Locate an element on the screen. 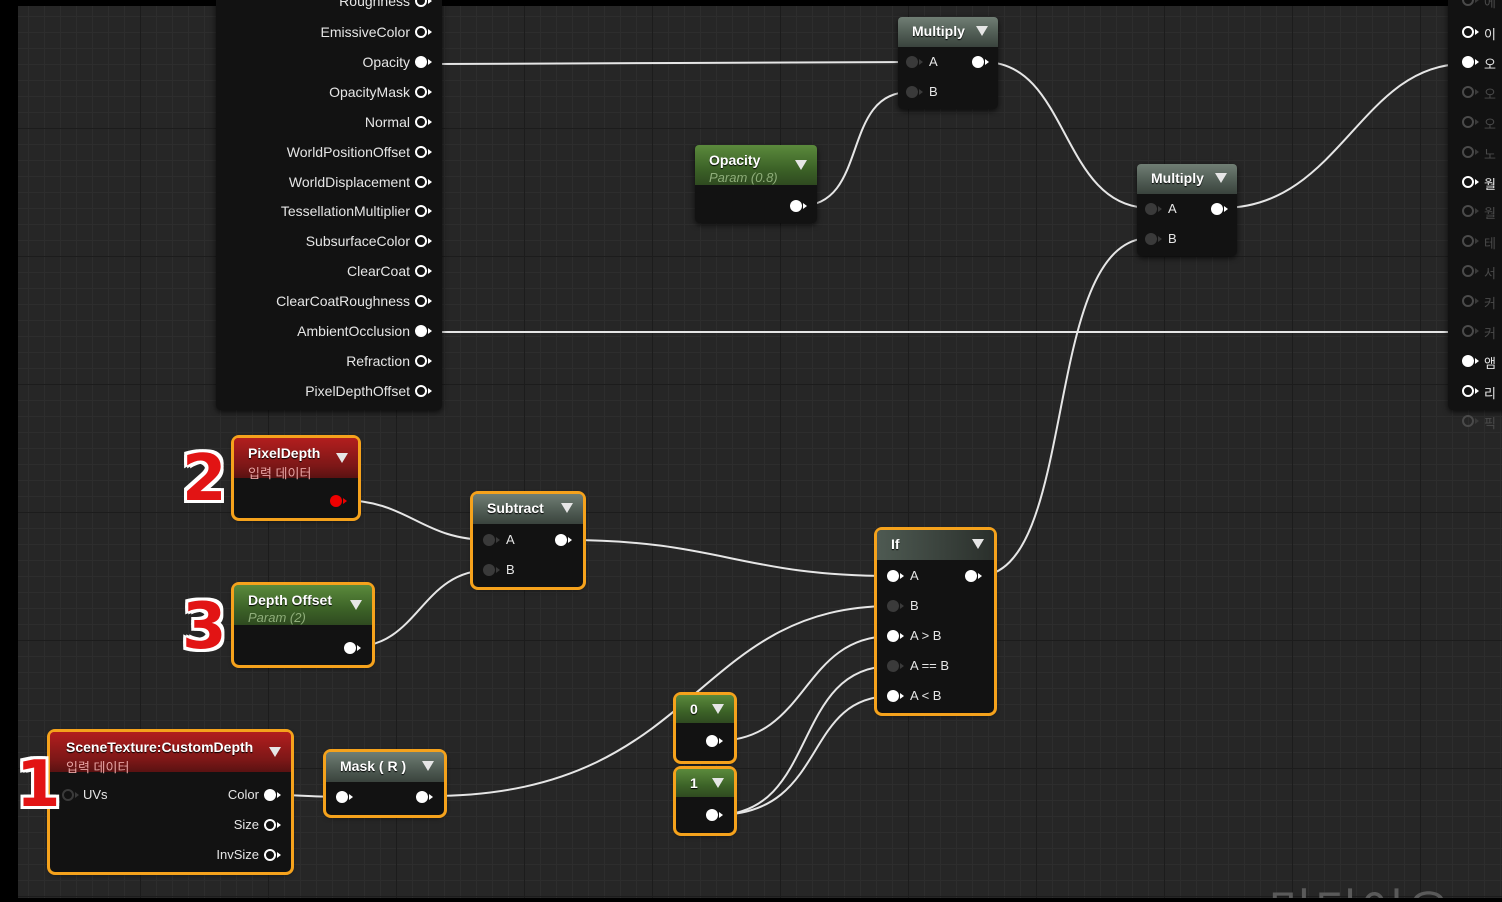 The width and height of the screenshot is (1502, 902). if-output-pin is located at coordinates (971, 576).